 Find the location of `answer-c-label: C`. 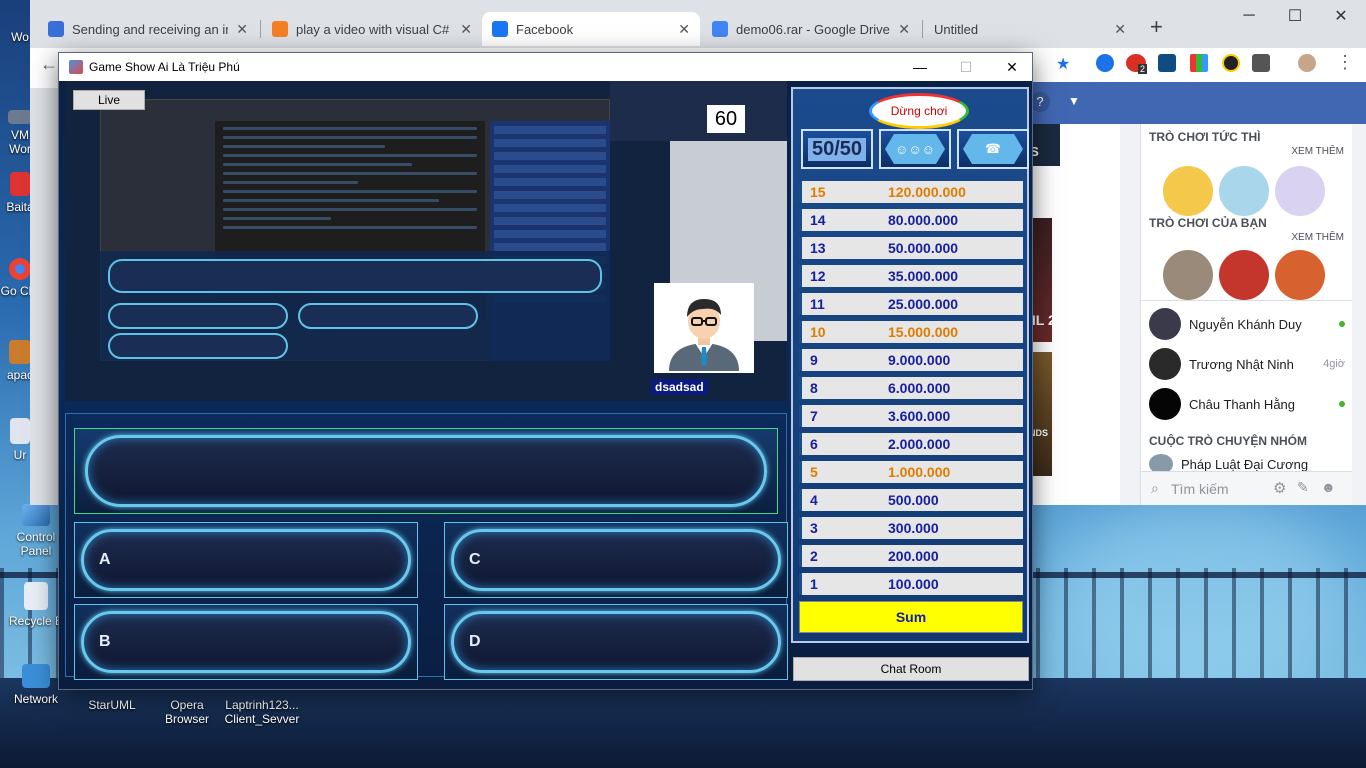

answer-c-label: C is located at coordinates (475, 559).